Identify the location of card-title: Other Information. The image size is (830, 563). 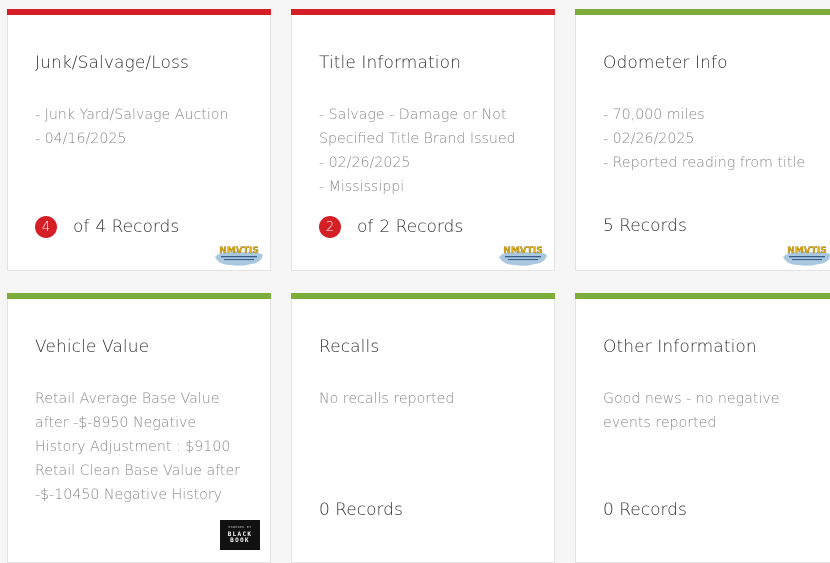
(680, 347).